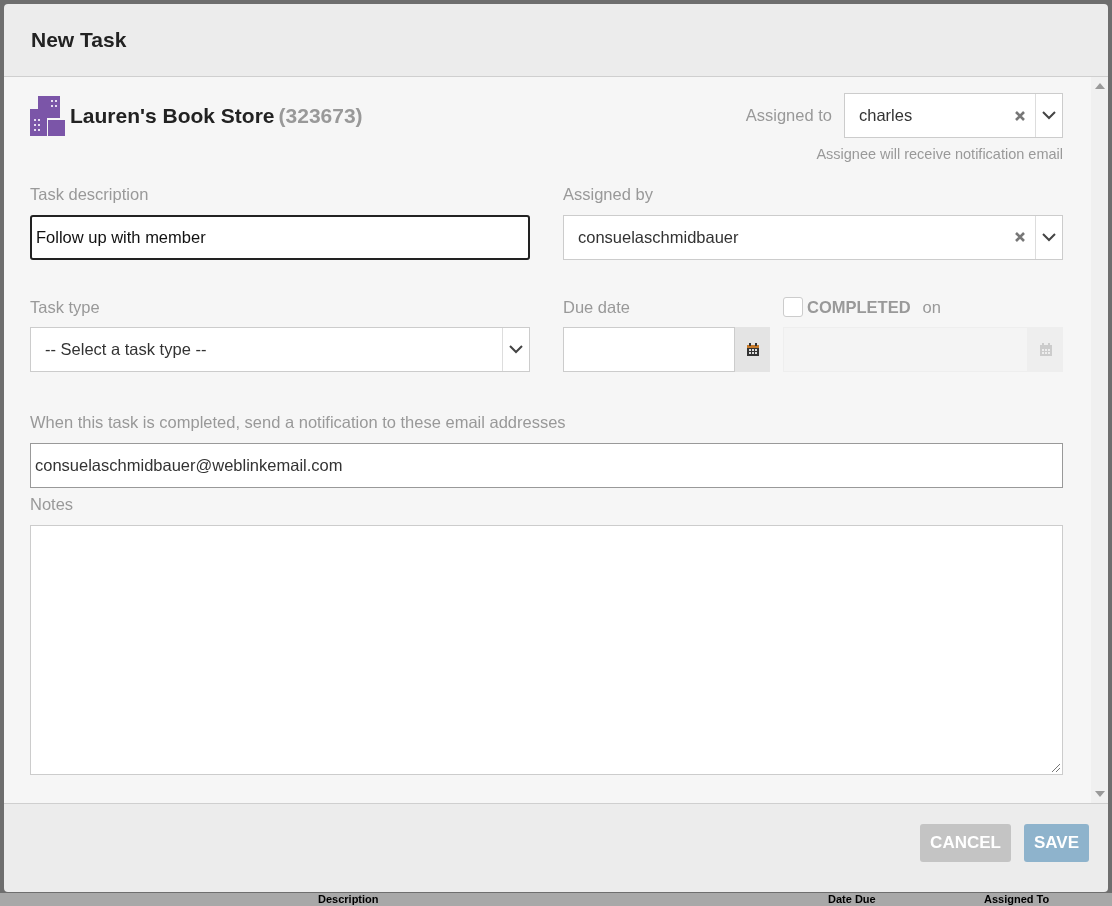 The image size is (1112, 906). I want to click on field-label: Task description, so click(90, 194).